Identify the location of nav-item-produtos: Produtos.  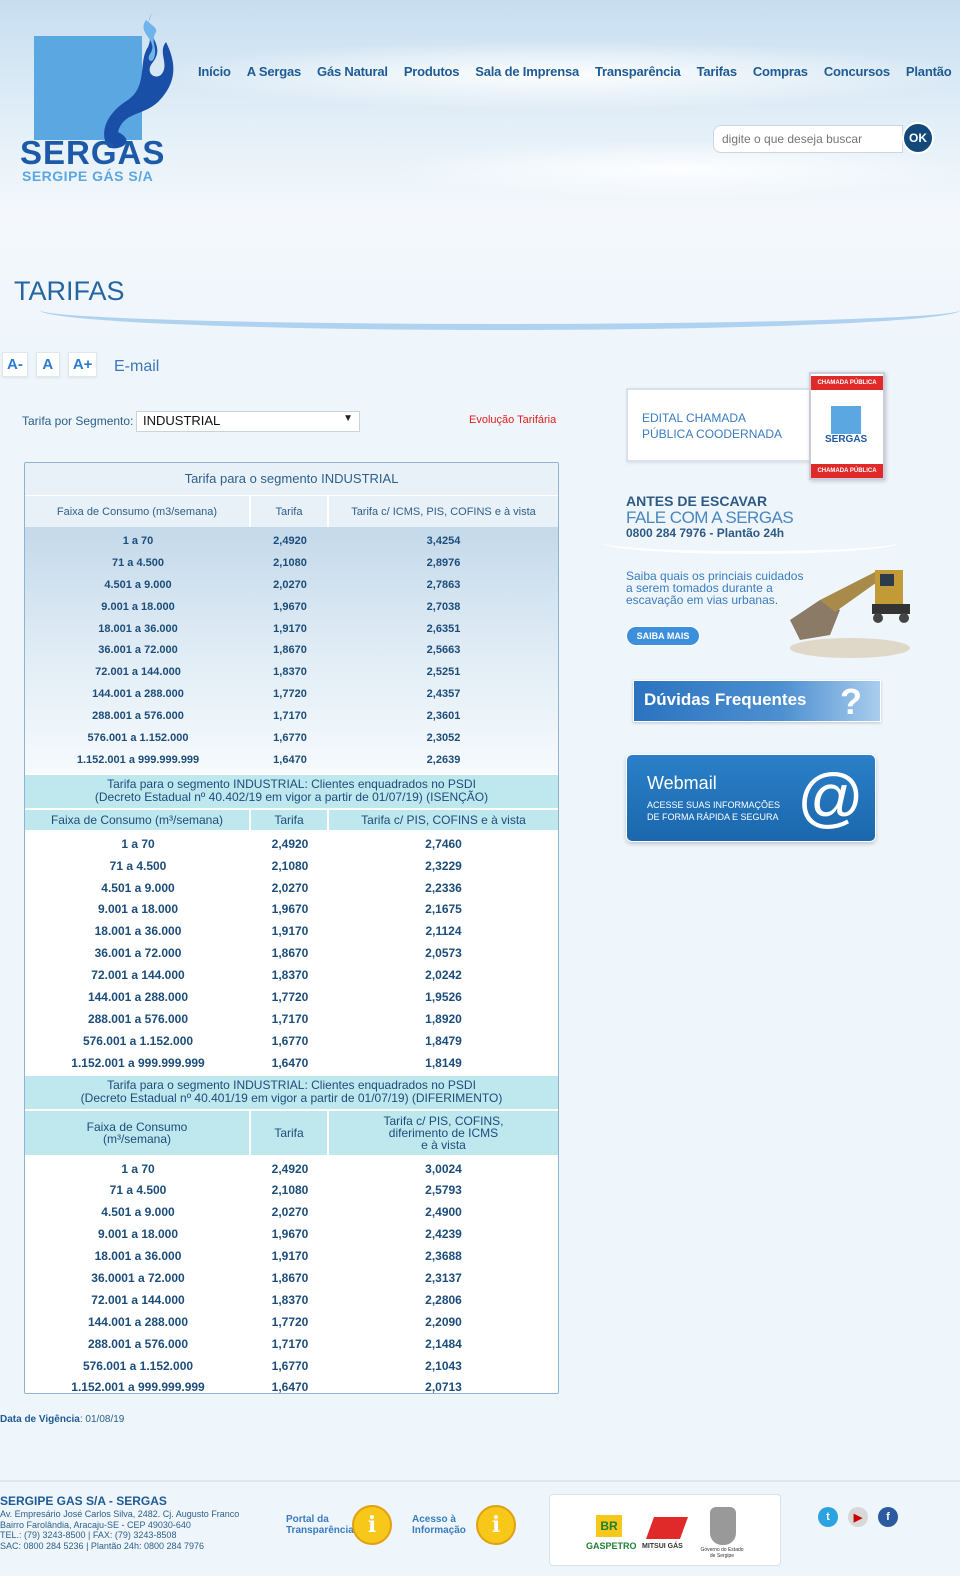
(431, 71).